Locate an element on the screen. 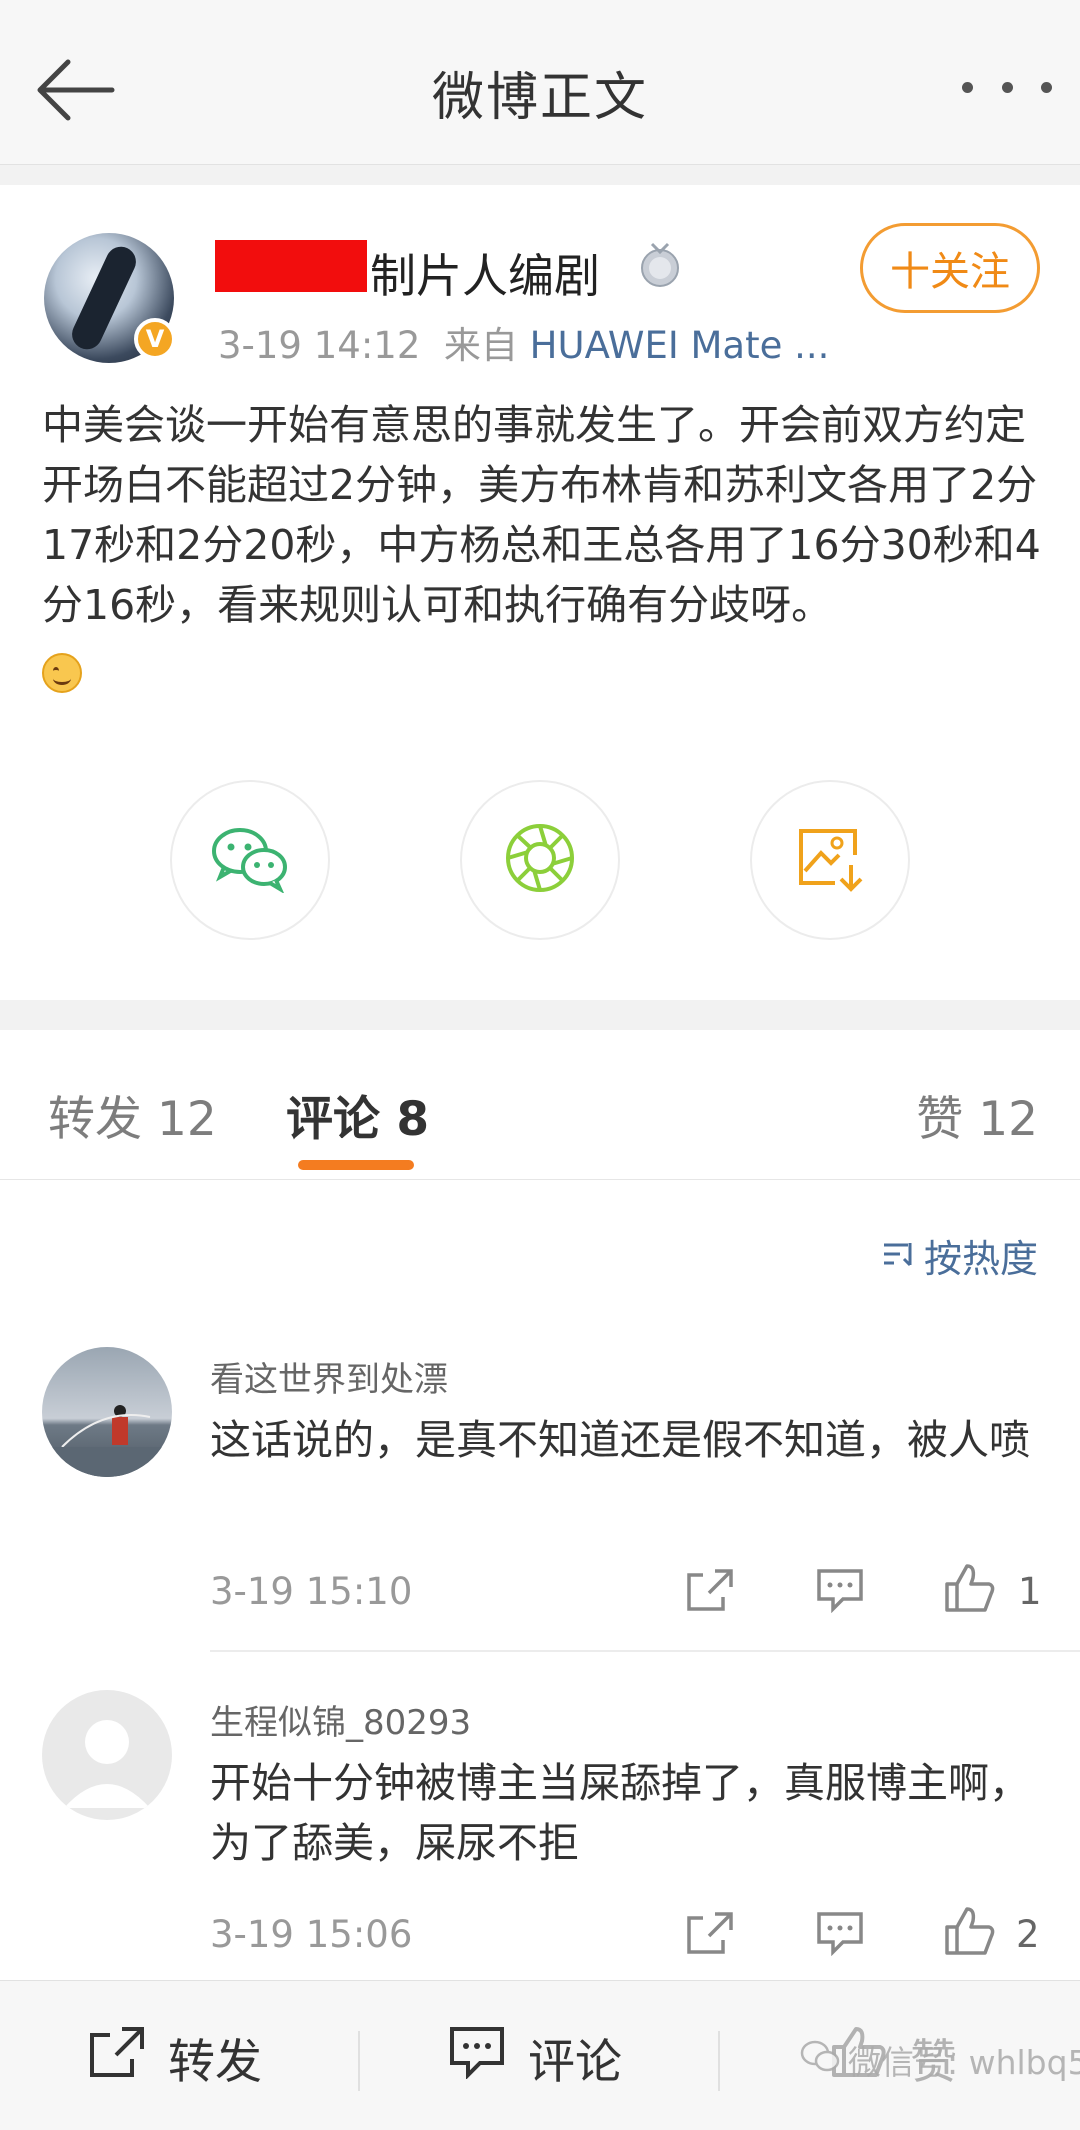 Image resolution: width=1080 pixels, height=2130 pixels. watermark: 微信号: whlbq58 is located at coordinates (940, 2060).